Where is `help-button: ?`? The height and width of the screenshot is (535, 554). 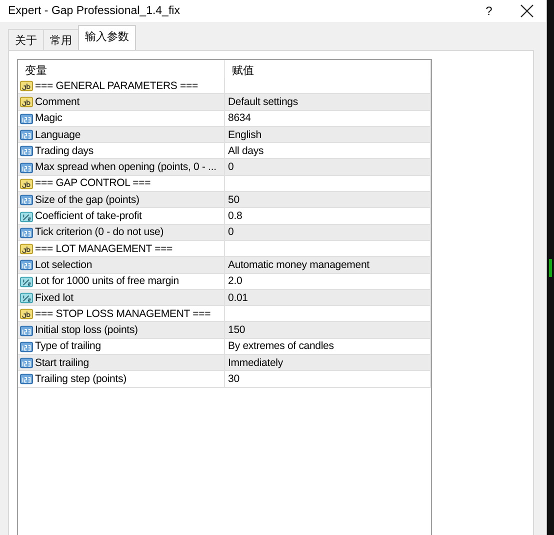
help-button: ? is located at coordinates (489, 11).